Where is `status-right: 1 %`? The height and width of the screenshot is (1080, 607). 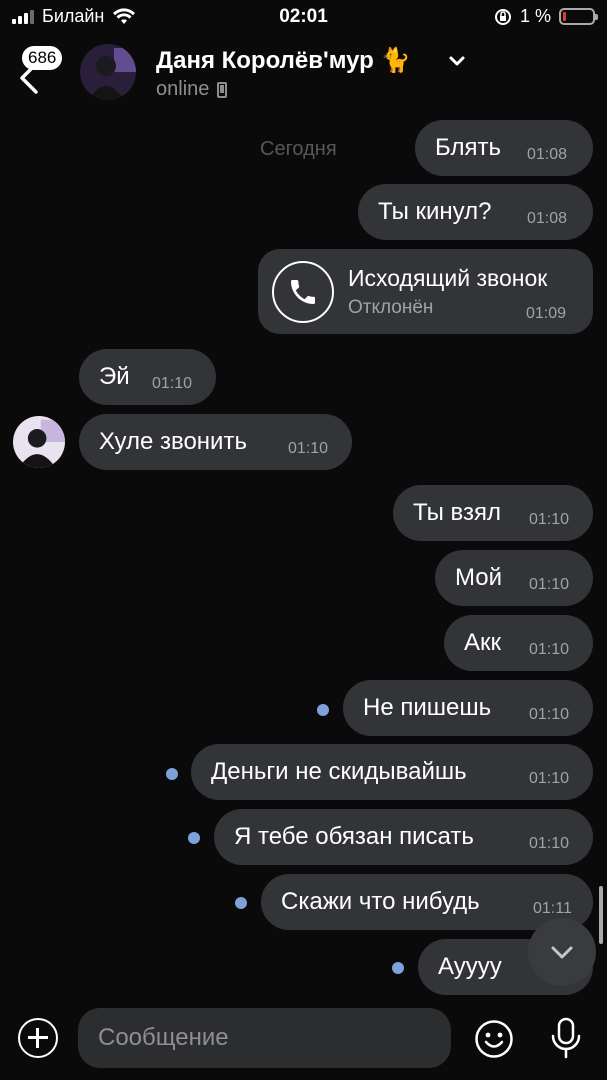 status-right: 1 % is located at coordinates (546, 16).